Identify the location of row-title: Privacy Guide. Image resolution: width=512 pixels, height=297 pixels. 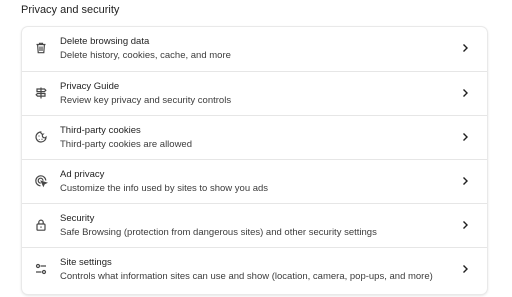
(90, 86).